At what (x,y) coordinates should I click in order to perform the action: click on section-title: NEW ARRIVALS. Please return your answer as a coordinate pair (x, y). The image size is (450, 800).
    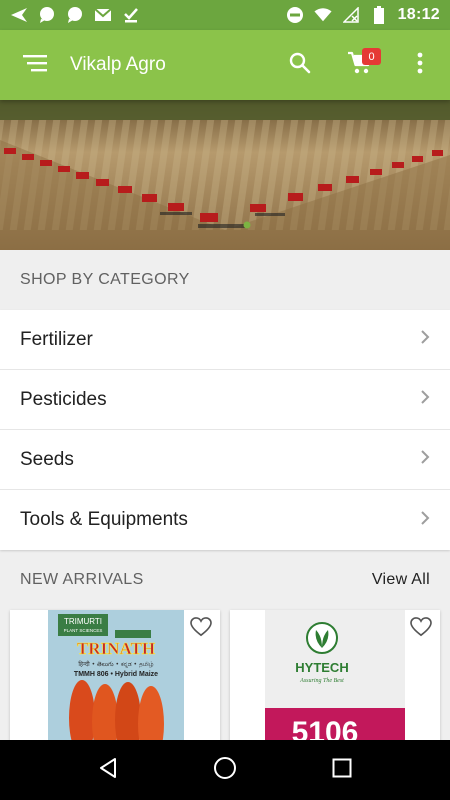
    Looking at the image, I should click on (82, 579).